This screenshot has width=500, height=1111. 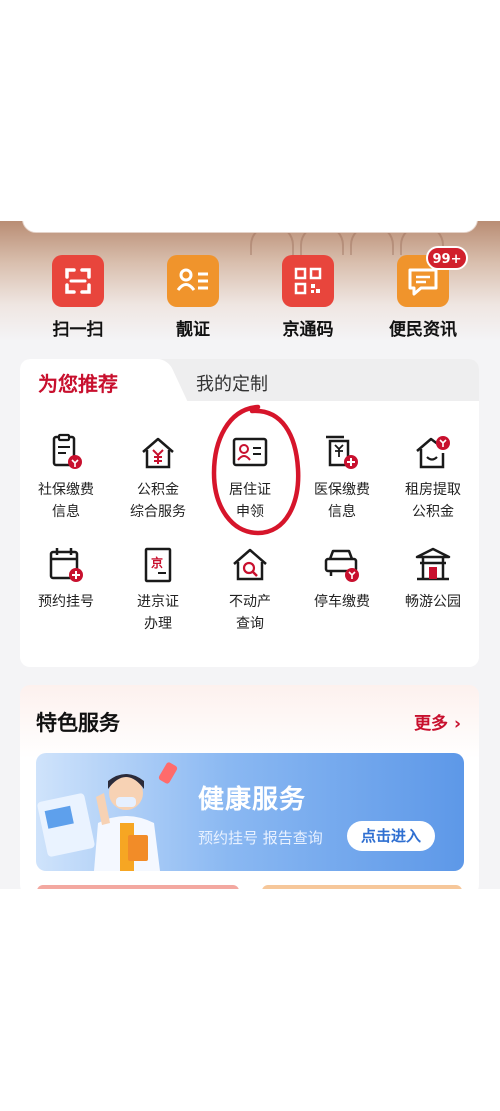 I want to click on featured-title: 特色服务, so click(x=78, y=723).